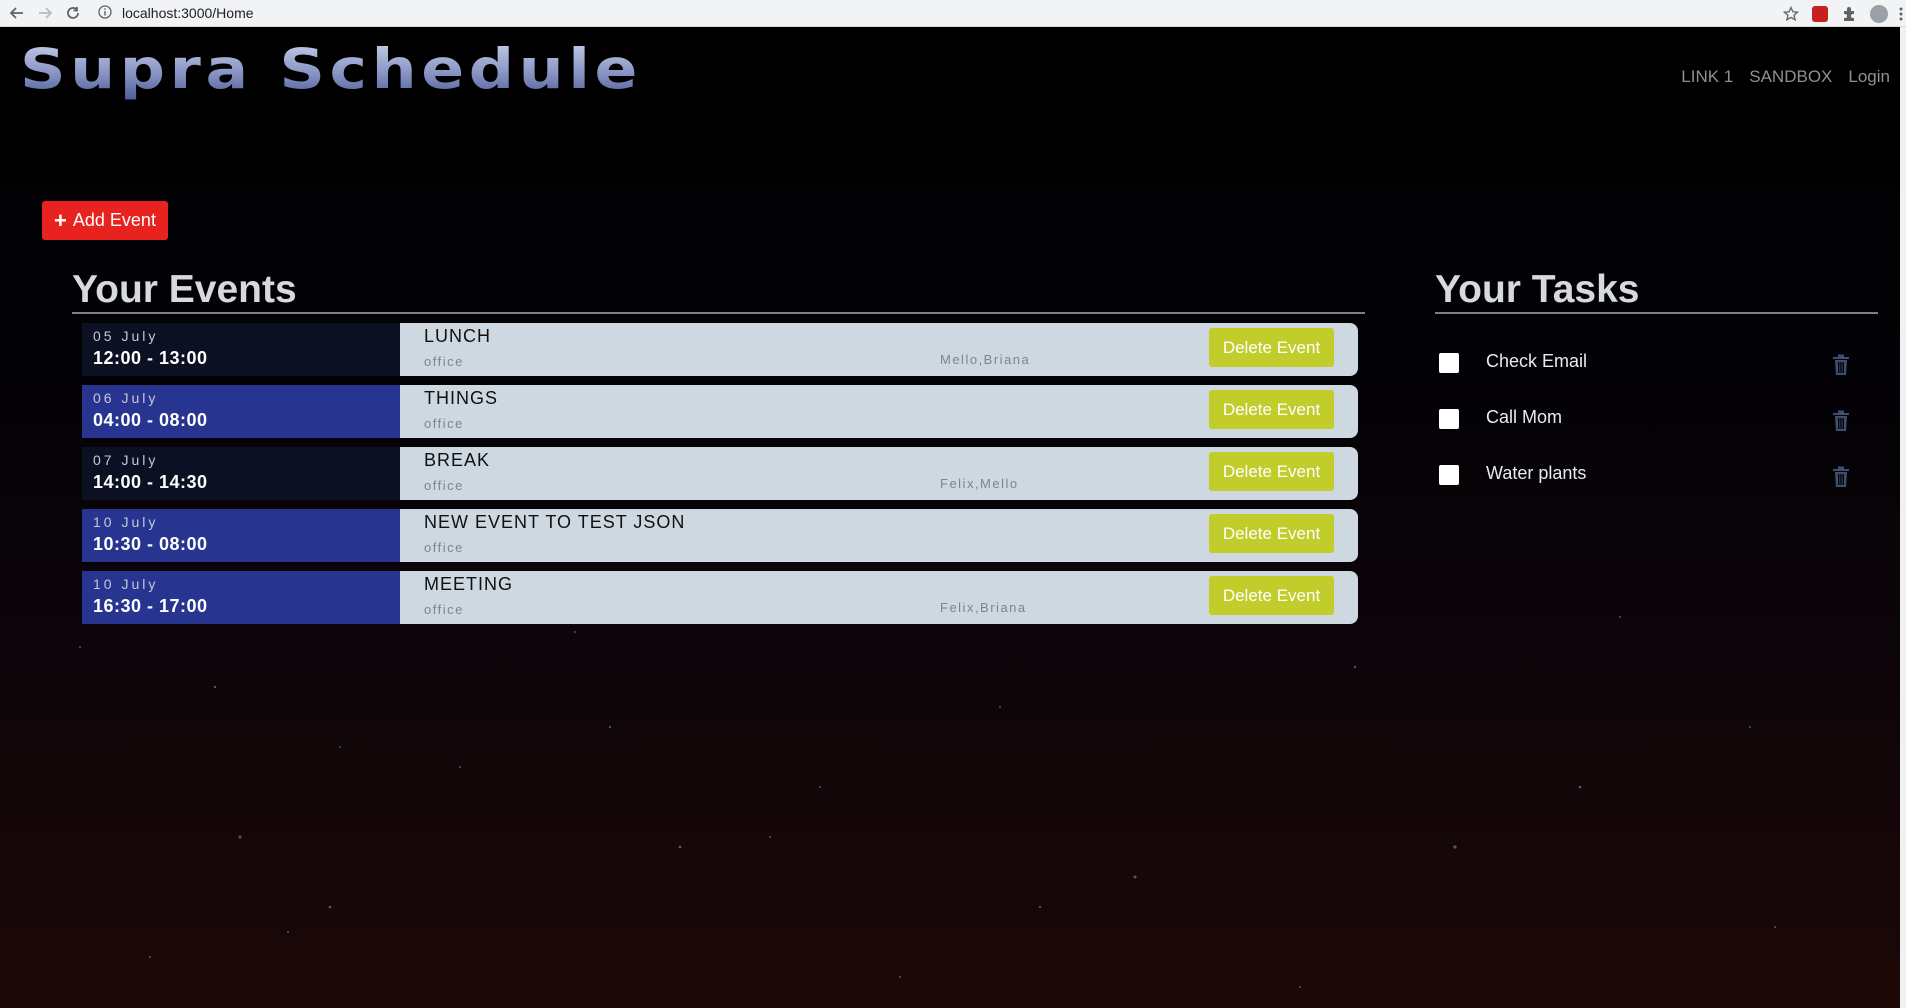 The width and height of the screenshot is (1906, 1008). I want to click on browser-toolbar: localhost:3000/Home, so click(953, 13).